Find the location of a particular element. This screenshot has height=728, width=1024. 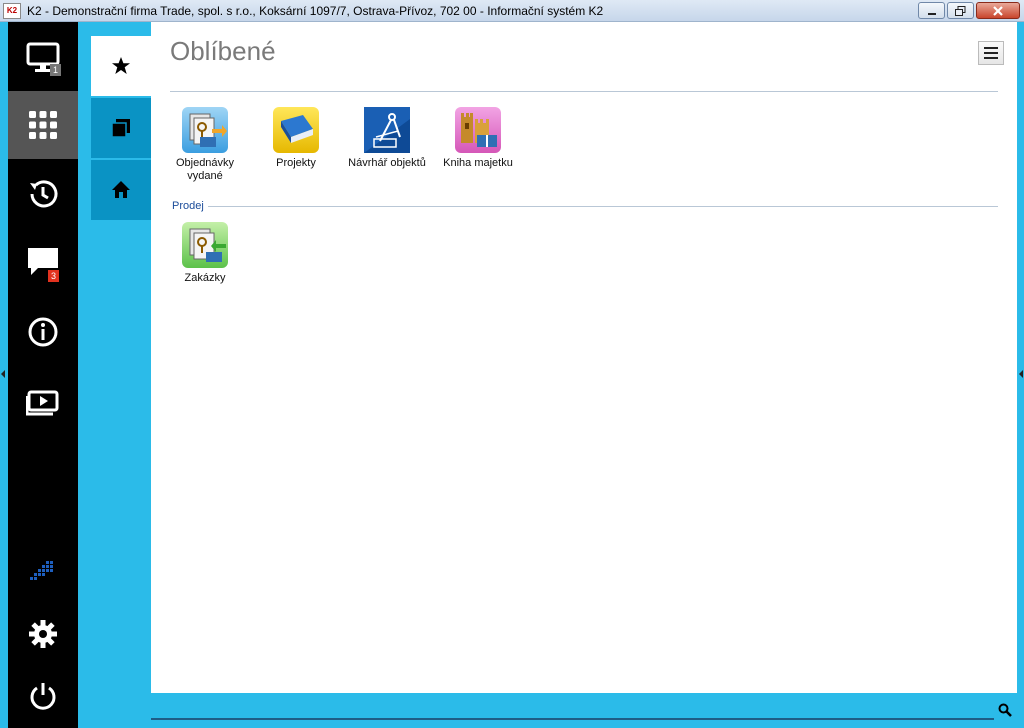

history-icon is located at coordinates (44, 194).